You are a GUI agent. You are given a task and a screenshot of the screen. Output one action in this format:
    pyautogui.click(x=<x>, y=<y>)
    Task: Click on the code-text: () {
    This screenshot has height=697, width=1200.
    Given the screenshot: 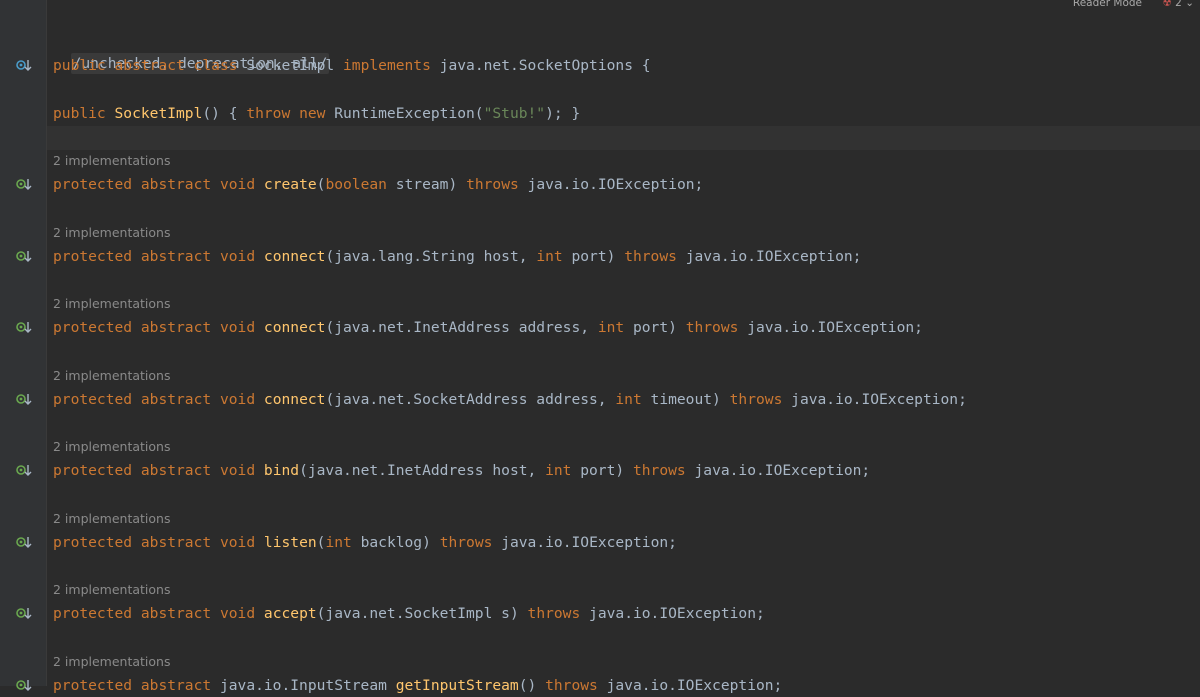 What is the action you would take?
    pyautogui.click(x=224, y=113)
    